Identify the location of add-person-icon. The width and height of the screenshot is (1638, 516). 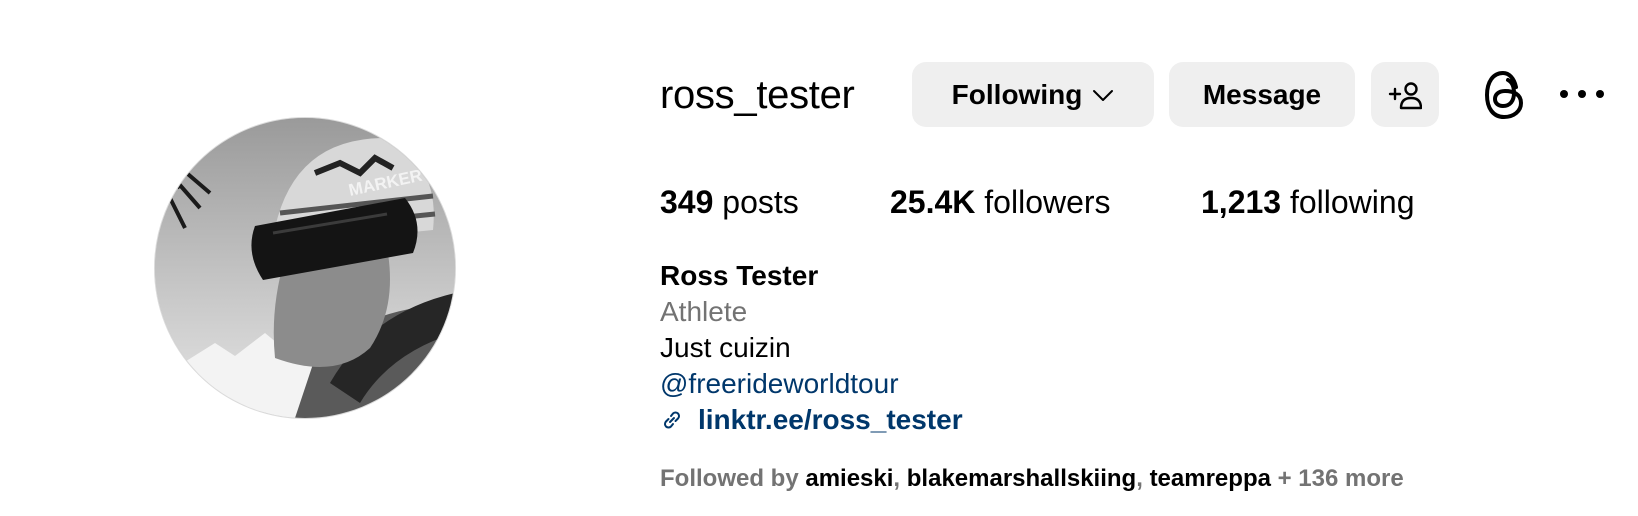
(1405, 95).